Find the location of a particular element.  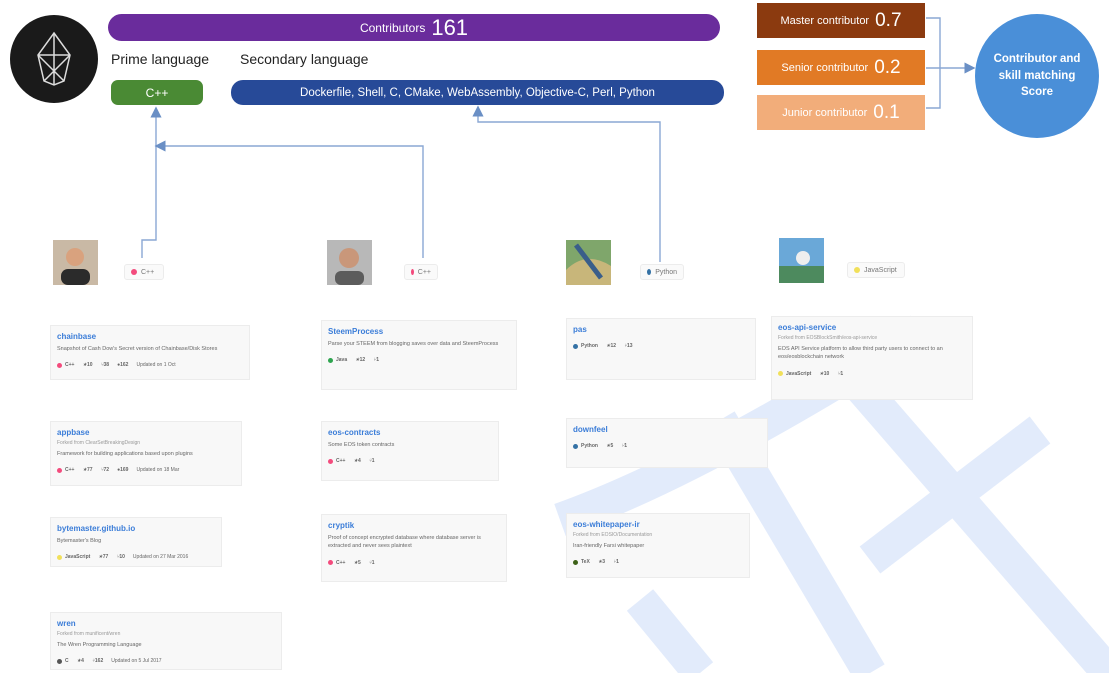

repo-forked-from: Forked from munificent/wren is located at coordinates (89, 634).